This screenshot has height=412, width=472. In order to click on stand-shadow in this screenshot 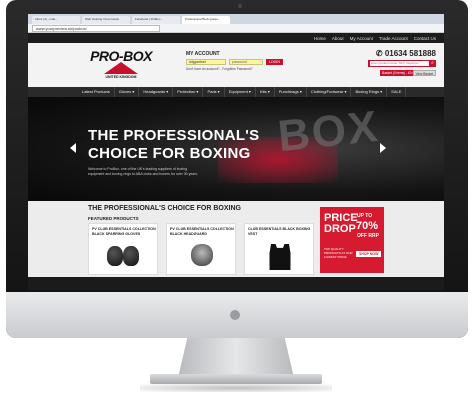, I will do `click(236, 388)`.